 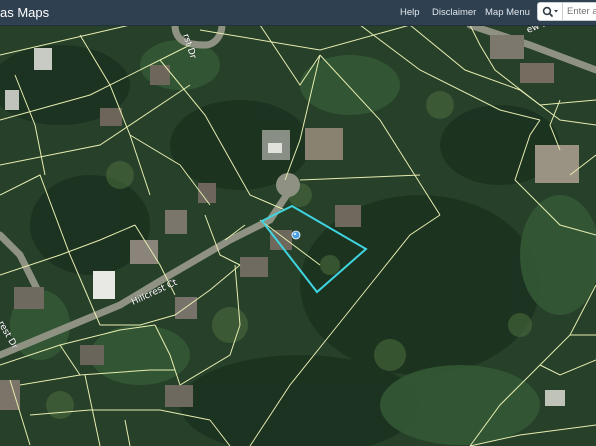 I want to click on cul-de-sac, so click(x=288, y=185).